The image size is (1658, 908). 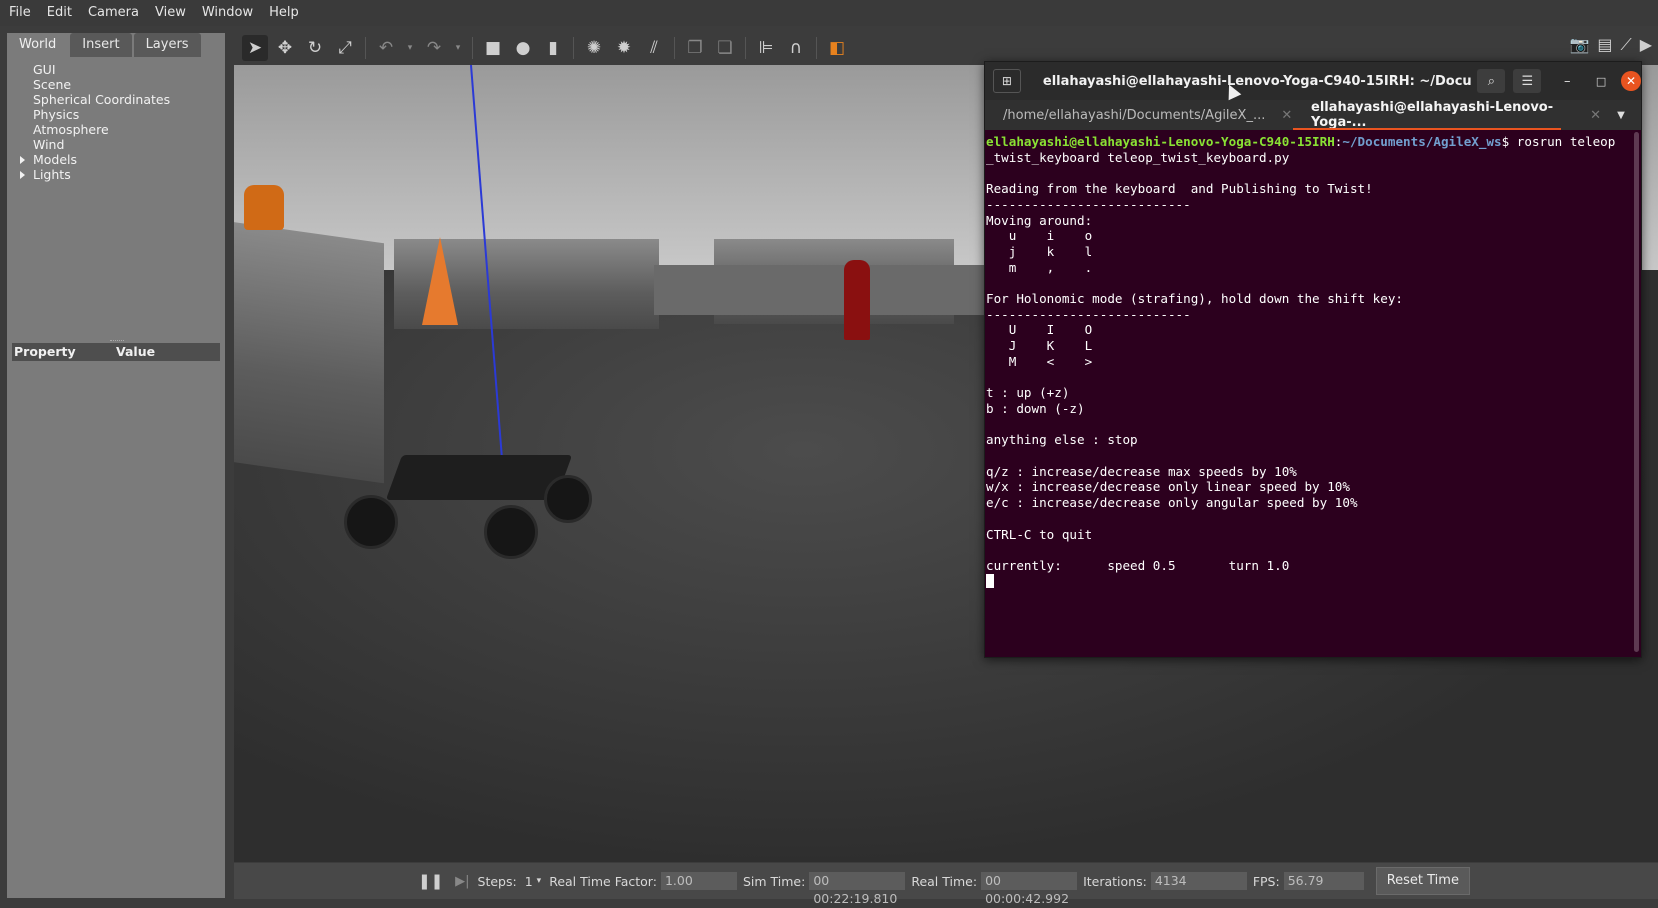 What do you see at coordinates (91, 159) in the screenshot?
I see `tree-item-models: Models` at bounding box center [91, 159].